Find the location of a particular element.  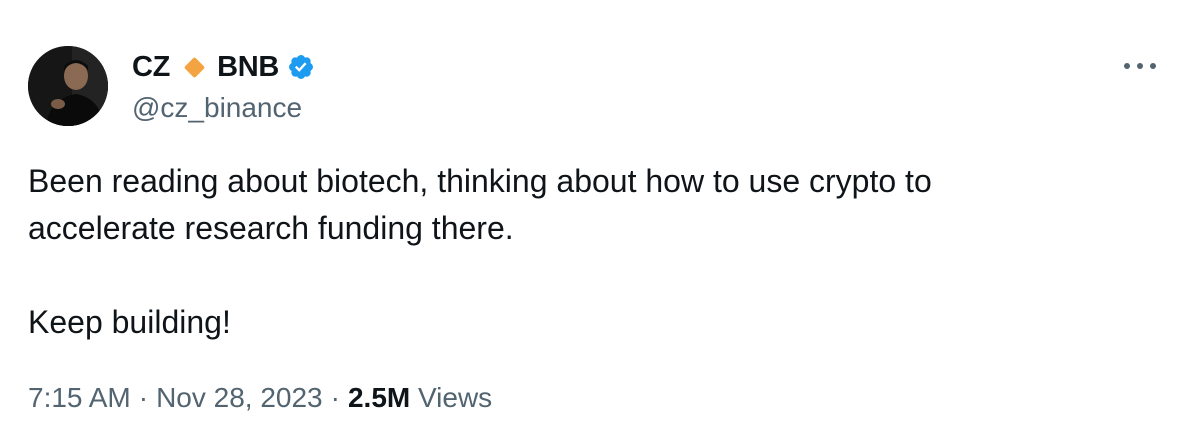

views-count: 2.5M is located at coordinates (379, 397).